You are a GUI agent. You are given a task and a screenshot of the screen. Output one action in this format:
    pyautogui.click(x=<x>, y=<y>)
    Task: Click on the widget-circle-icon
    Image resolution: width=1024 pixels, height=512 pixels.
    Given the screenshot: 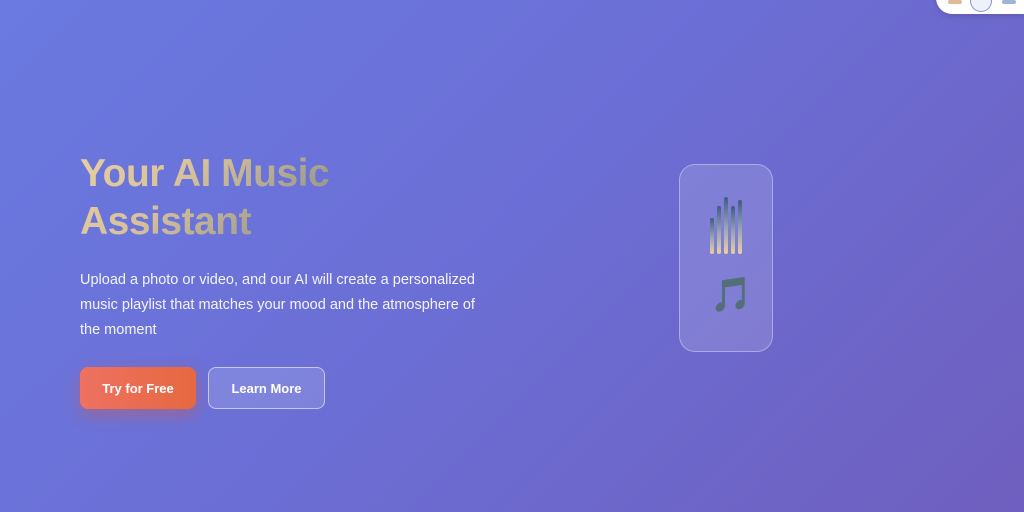 What is the action you would take?
    pyautogui.click(x=981, y=6)
    